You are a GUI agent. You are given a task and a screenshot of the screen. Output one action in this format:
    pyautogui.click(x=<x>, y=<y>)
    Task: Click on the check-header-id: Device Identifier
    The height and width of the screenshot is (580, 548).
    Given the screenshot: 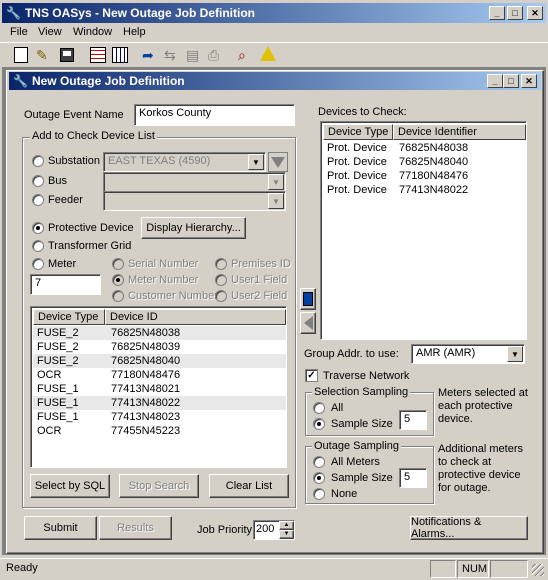 What is the action you would take?
    pyautogui.click(x=459, y=132)
    